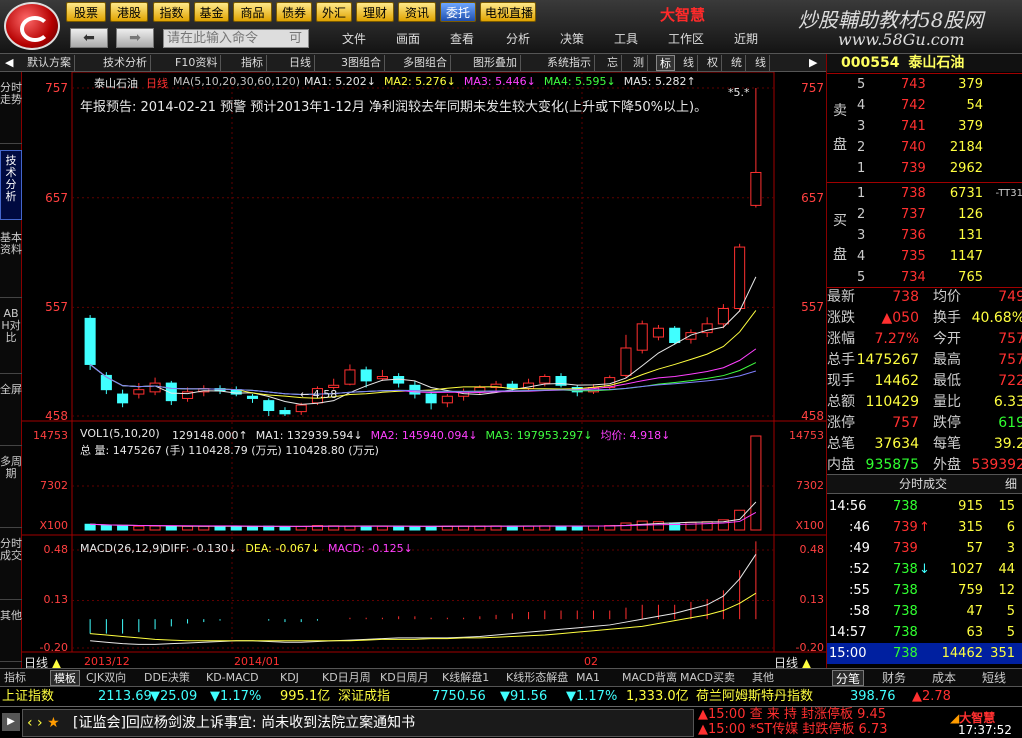 The height and width of the screenshot is (738, 1022). Describe the element at coordinates (924, 194) in the screenshot. I see `bid-row: 1 738 6731 -TT31` at that location.